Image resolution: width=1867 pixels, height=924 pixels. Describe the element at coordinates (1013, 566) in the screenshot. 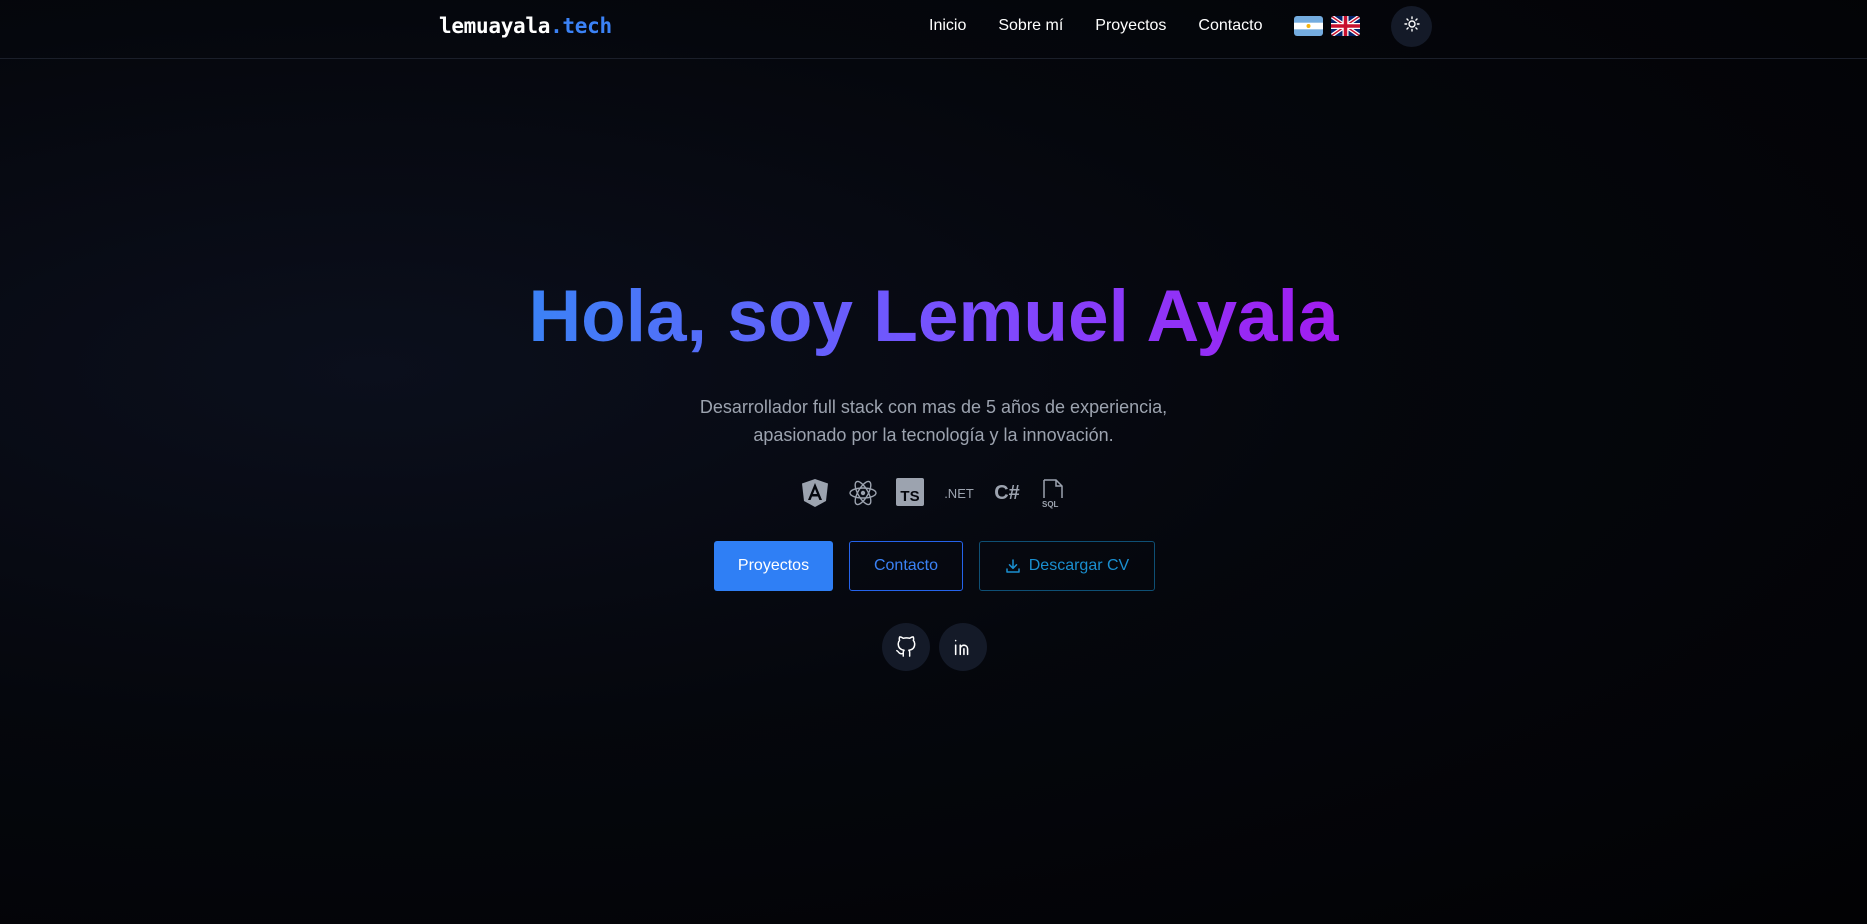

I see `download-icon` at that location.